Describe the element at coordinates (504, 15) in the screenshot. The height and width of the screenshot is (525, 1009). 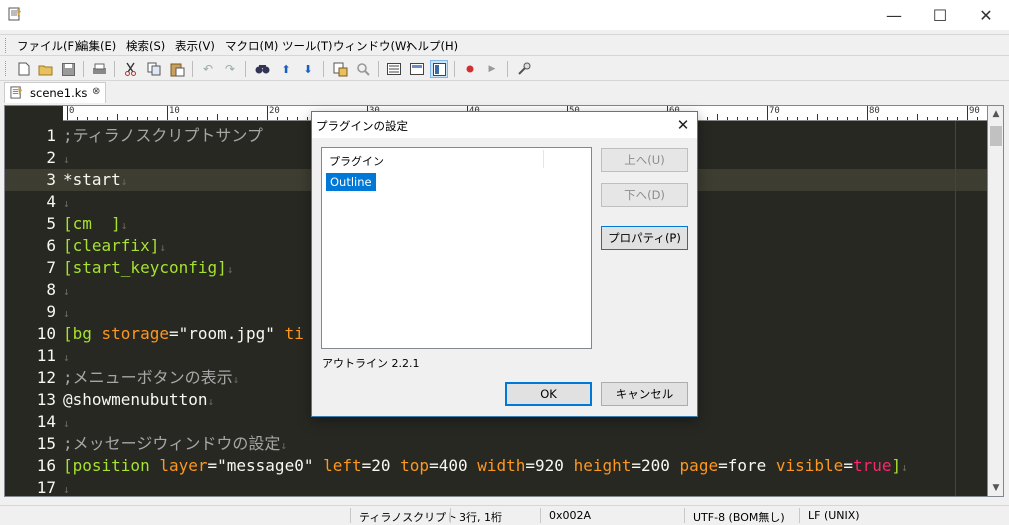
I see `title-bar: — ☐ ✕` at that location.